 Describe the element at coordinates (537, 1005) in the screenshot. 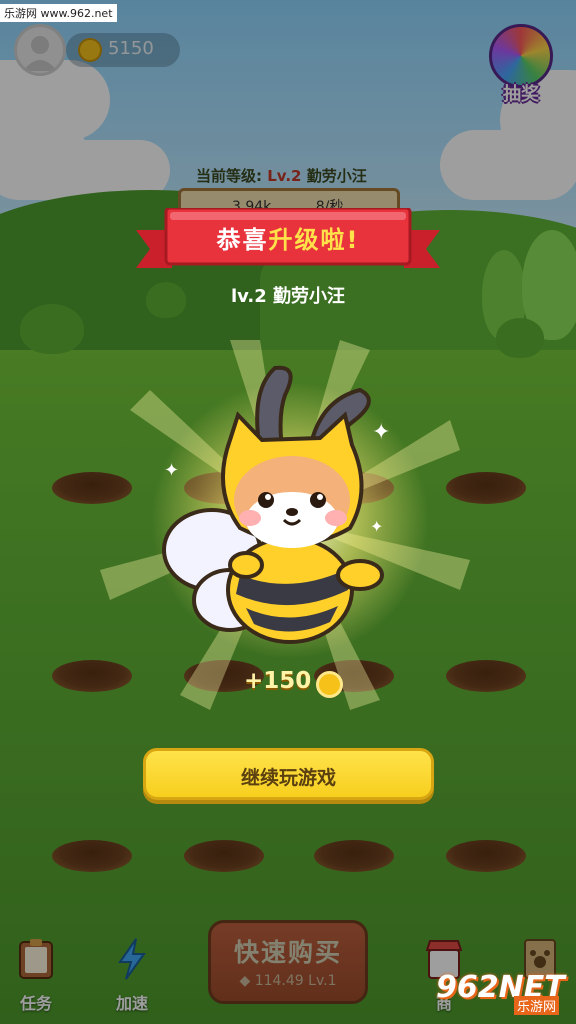

I see `watermark-logo-chinese: 乐游网` at that location.